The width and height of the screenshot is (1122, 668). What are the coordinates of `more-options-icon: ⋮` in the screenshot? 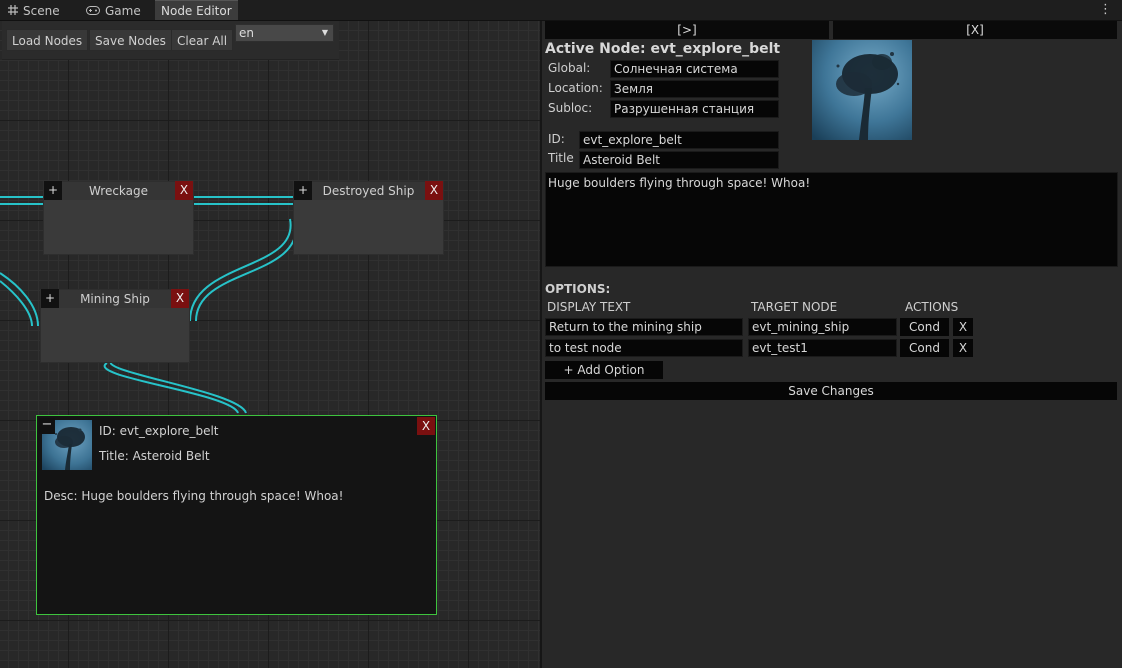 It's located at (1105, 10).